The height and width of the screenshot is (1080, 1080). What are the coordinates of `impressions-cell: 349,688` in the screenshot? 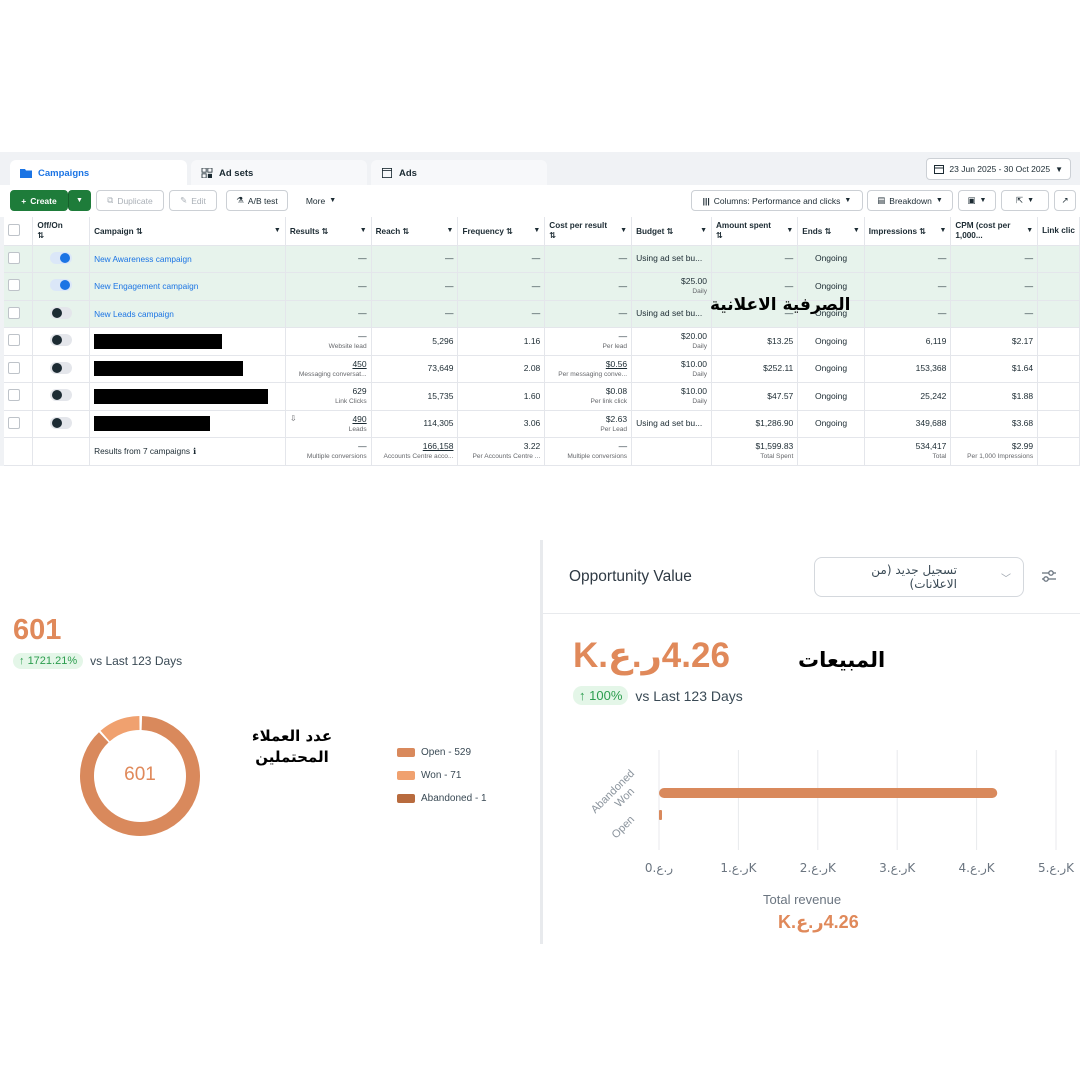 It's located at (908, 424).